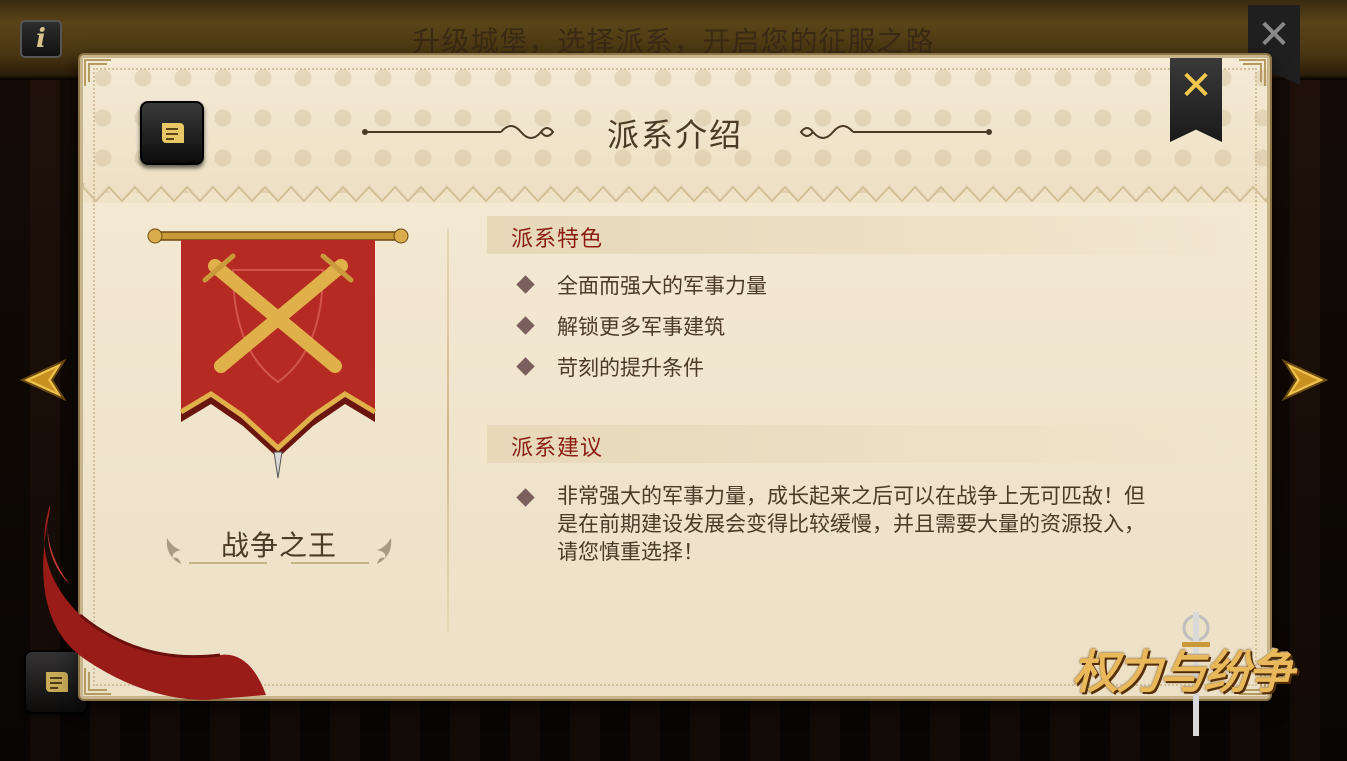  I want to click on advice-section-header: 派系建议, so click(867, 444).